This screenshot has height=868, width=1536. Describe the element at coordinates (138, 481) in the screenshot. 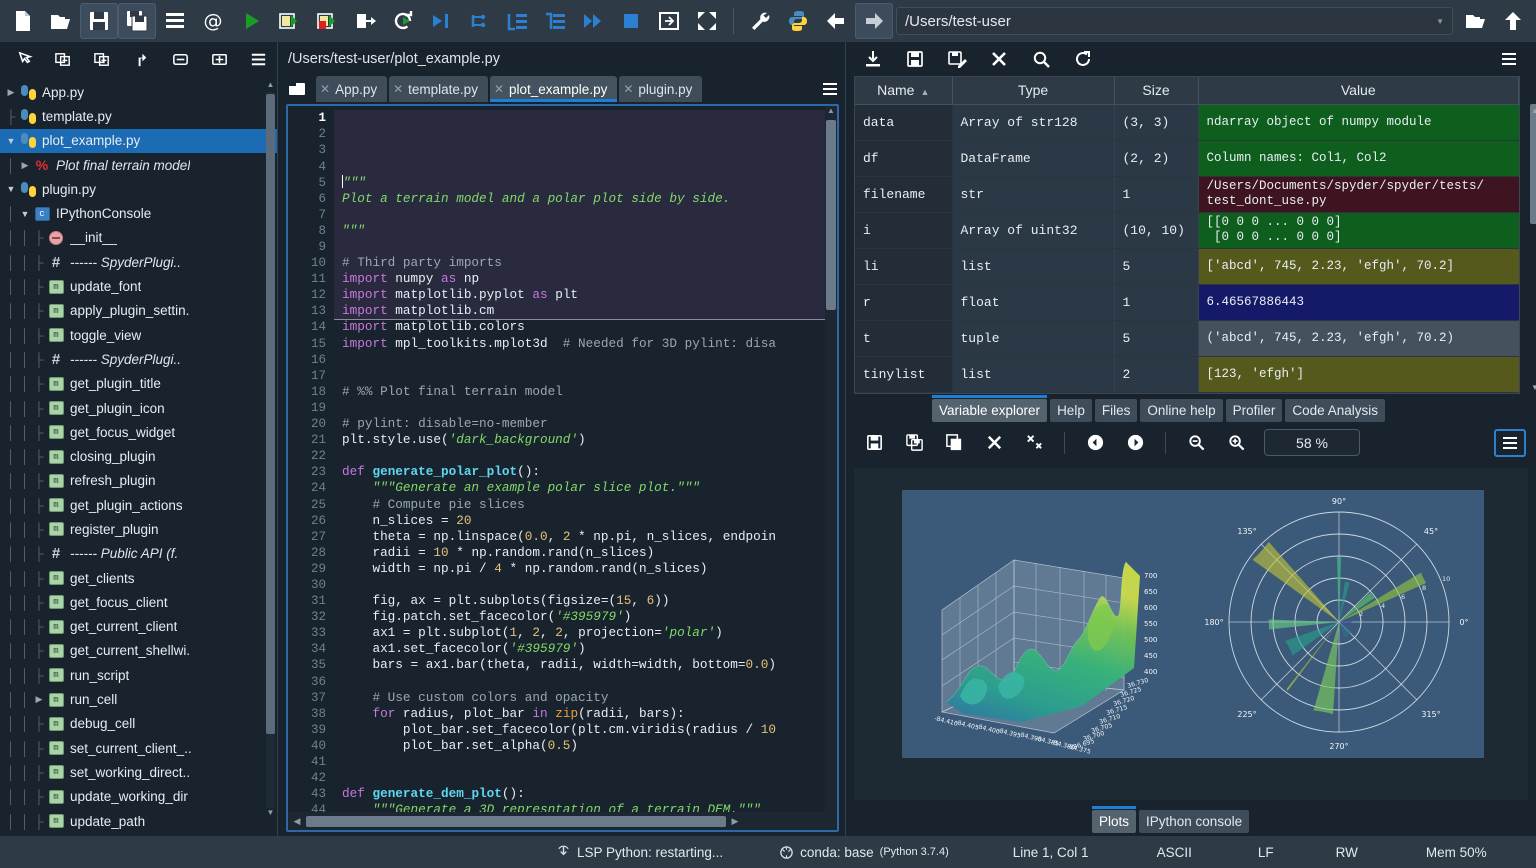

I see `outline-item-refresh-plugin: │ │ ├ m refresh_plugin` at that location.